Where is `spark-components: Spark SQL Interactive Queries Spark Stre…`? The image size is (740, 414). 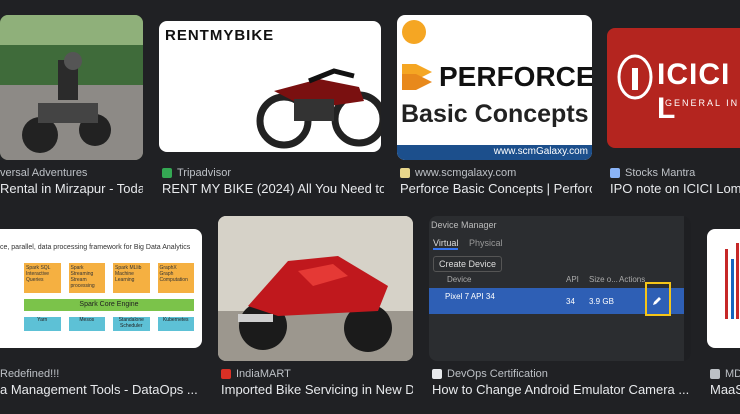 spark-components: Spark SQL Interactive Queries Spark Stre… is located at coordinates (109, 278).